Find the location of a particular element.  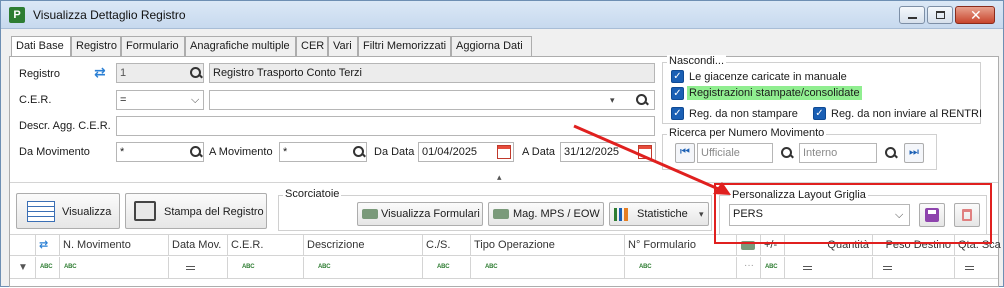

tab-label: Vari is located at coordinates (342, 46).